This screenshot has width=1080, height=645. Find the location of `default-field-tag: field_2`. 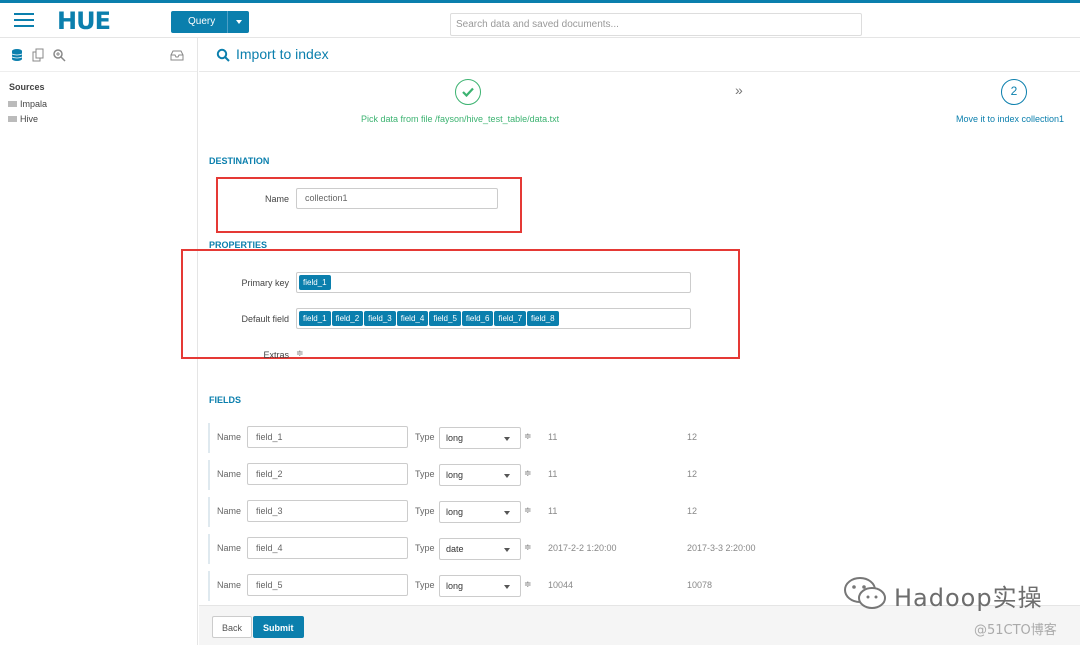

default-field-tag: field_2 is located at coordinates (347, 318).